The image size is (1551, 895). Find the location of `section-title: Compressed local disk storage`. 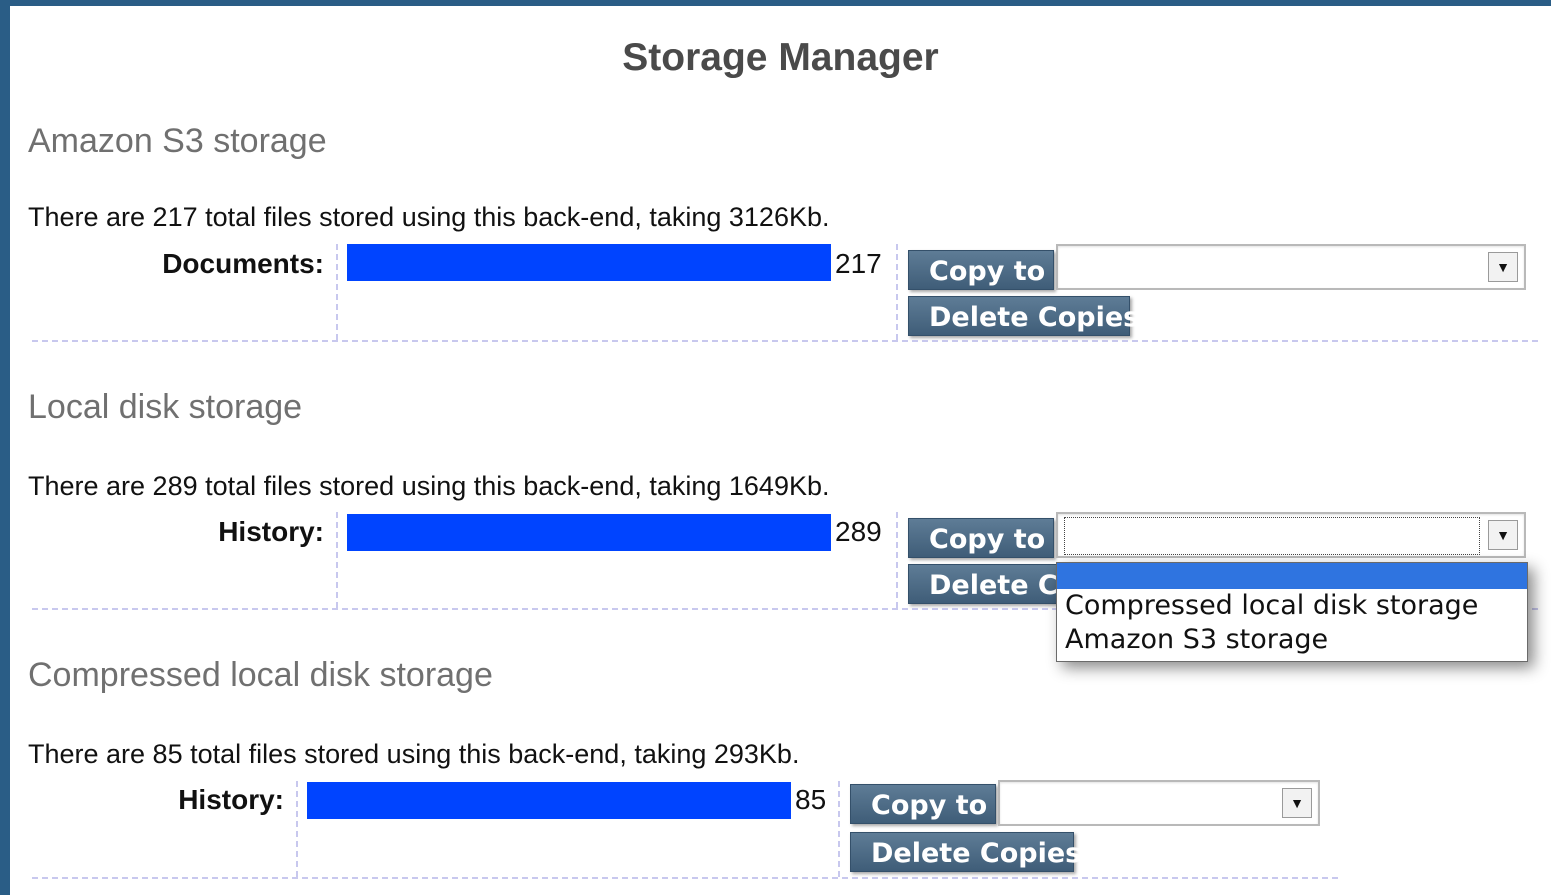

section-title: Compressed local disk storage is located at coordinates (260, 675).